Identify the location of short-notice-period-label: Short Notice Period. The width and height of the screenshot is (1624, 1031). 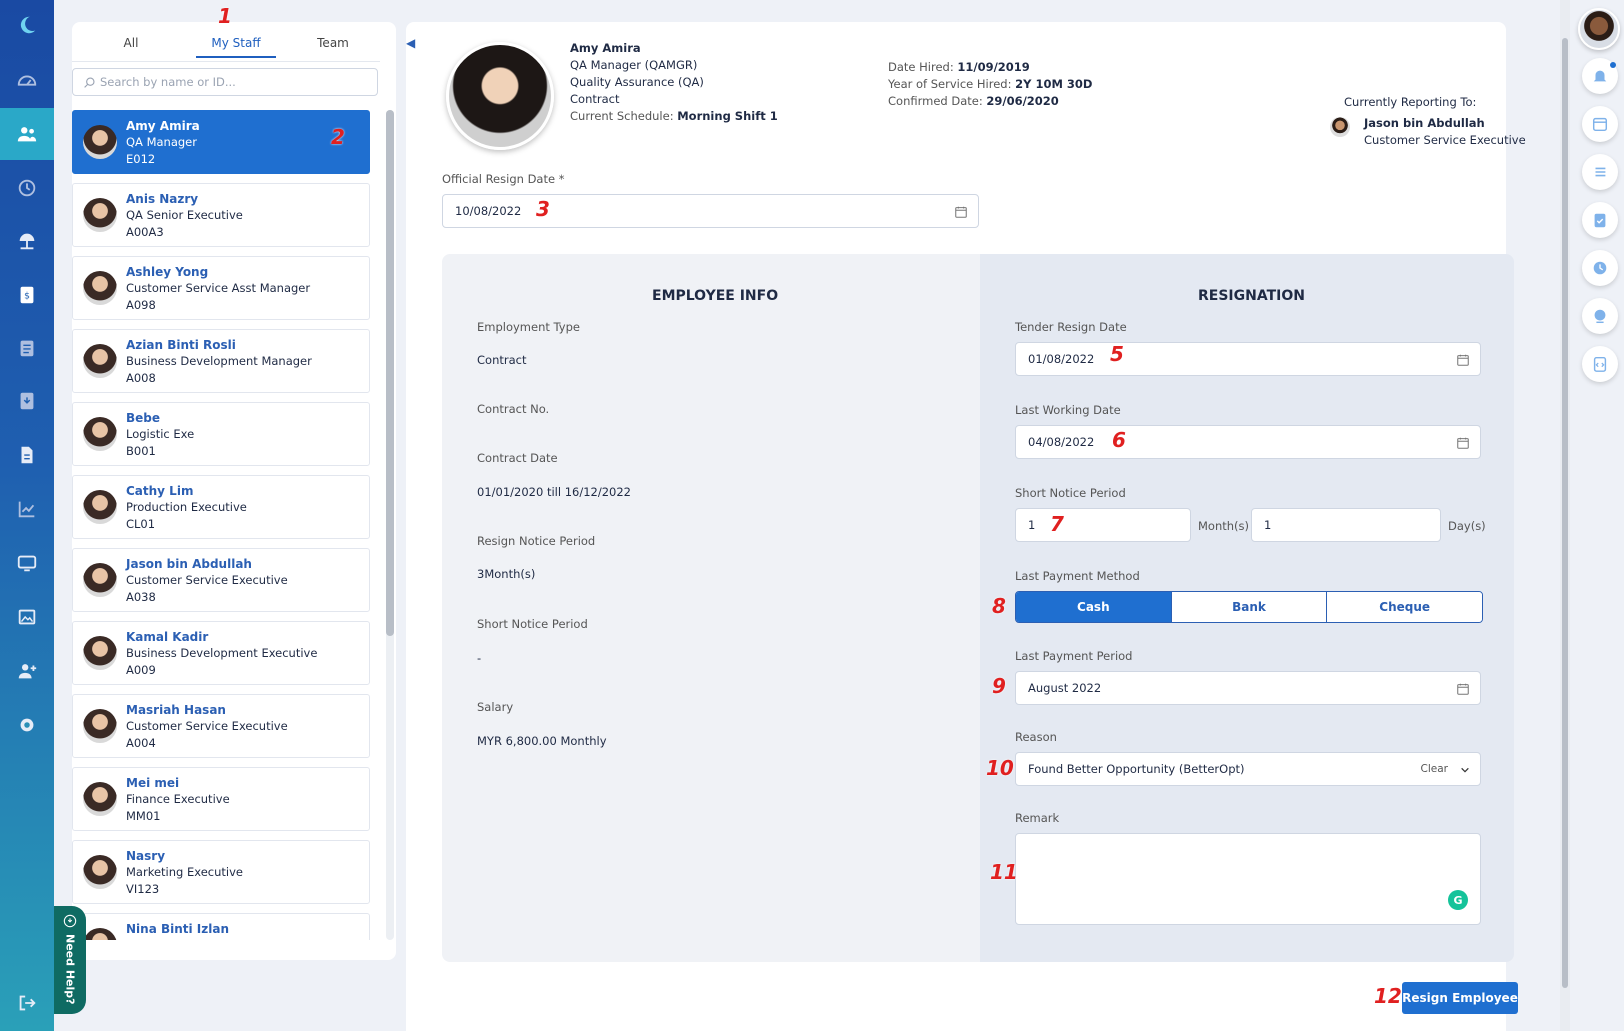
(1070, 493).